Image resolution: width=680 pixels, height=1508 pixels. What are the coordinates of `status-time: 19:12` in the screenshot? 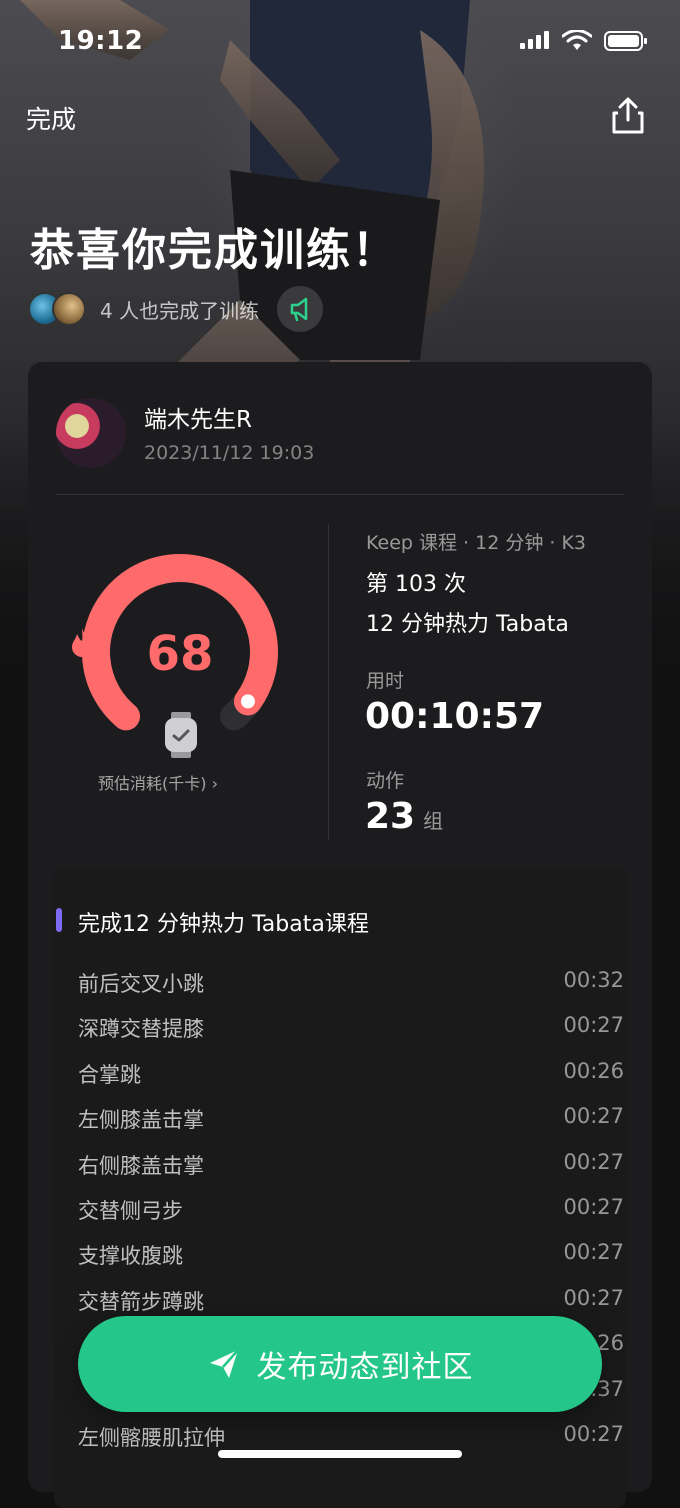 It's located at (101, 41).